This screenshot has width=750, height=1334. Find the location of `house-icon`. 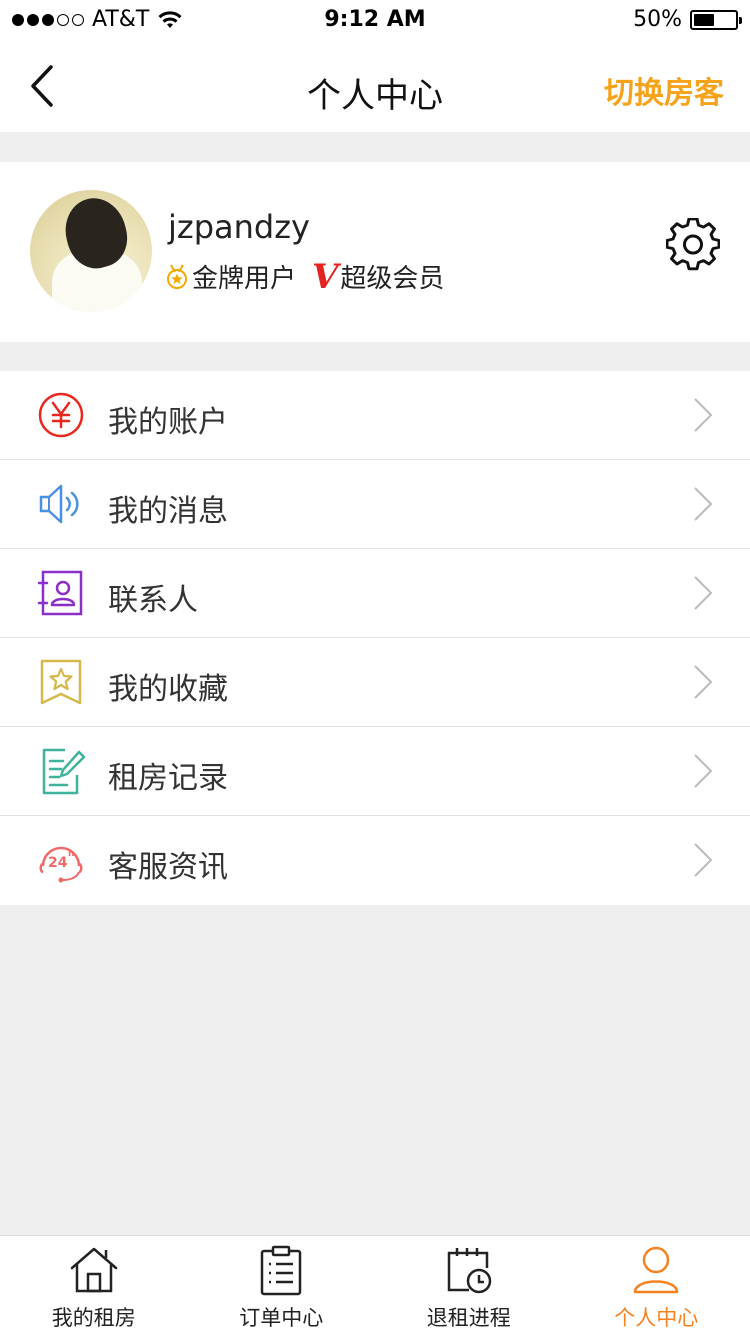

house-icon is located at coordinates (93, 1270).